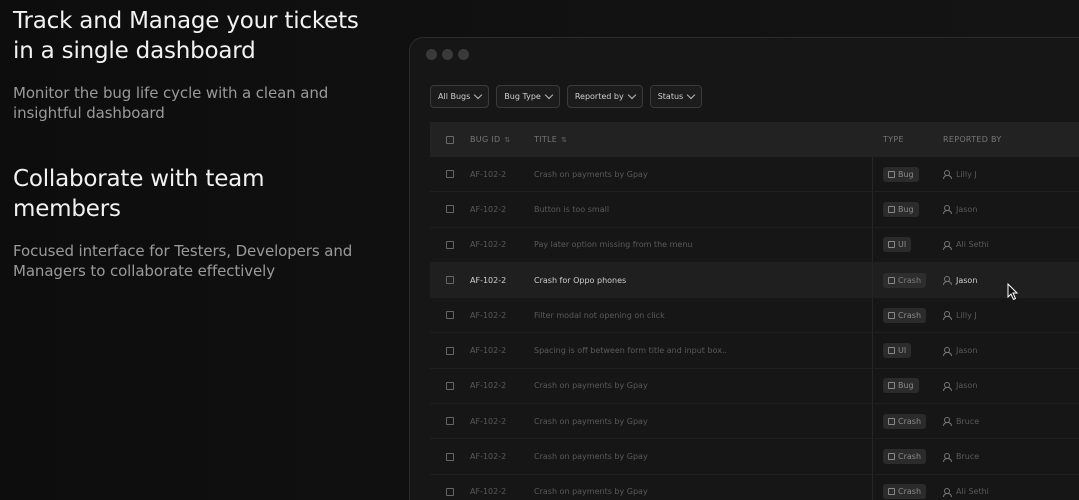 The height and width of the screenshot is (500, 1079). I want to click on filter-bug-type: Bug Type, so click(528, 96).